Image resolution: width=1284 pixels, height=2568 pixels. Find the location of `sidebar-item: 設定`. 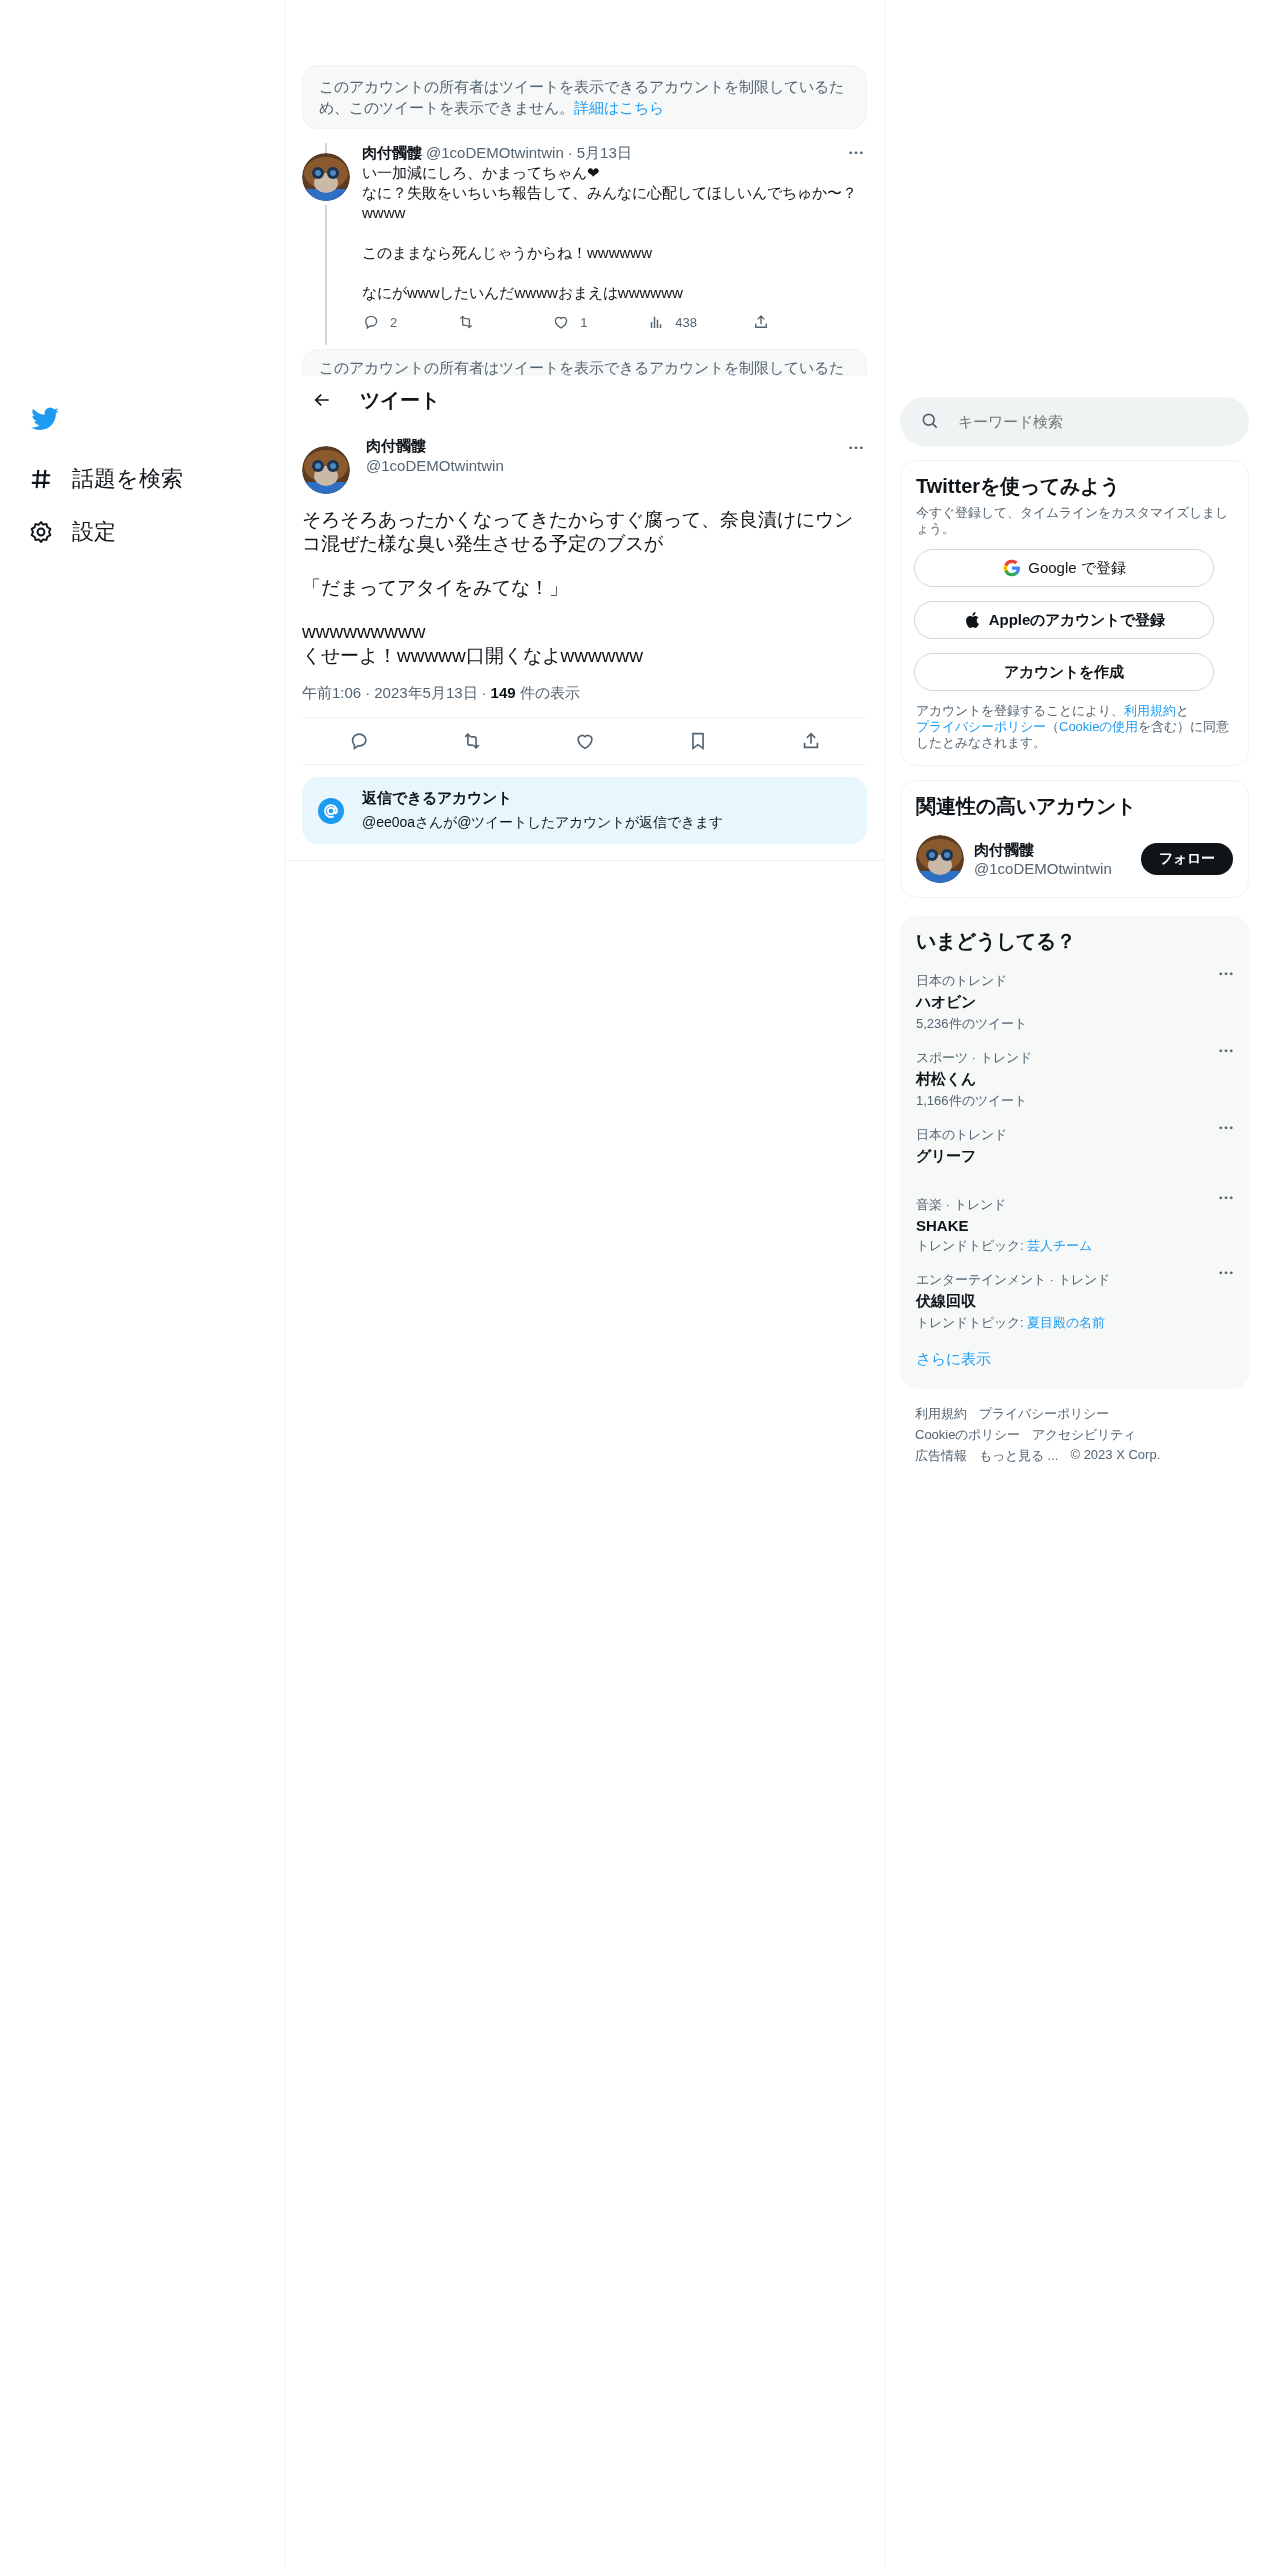

sidebar-item: 設定 is located at coordinates (72, 531).